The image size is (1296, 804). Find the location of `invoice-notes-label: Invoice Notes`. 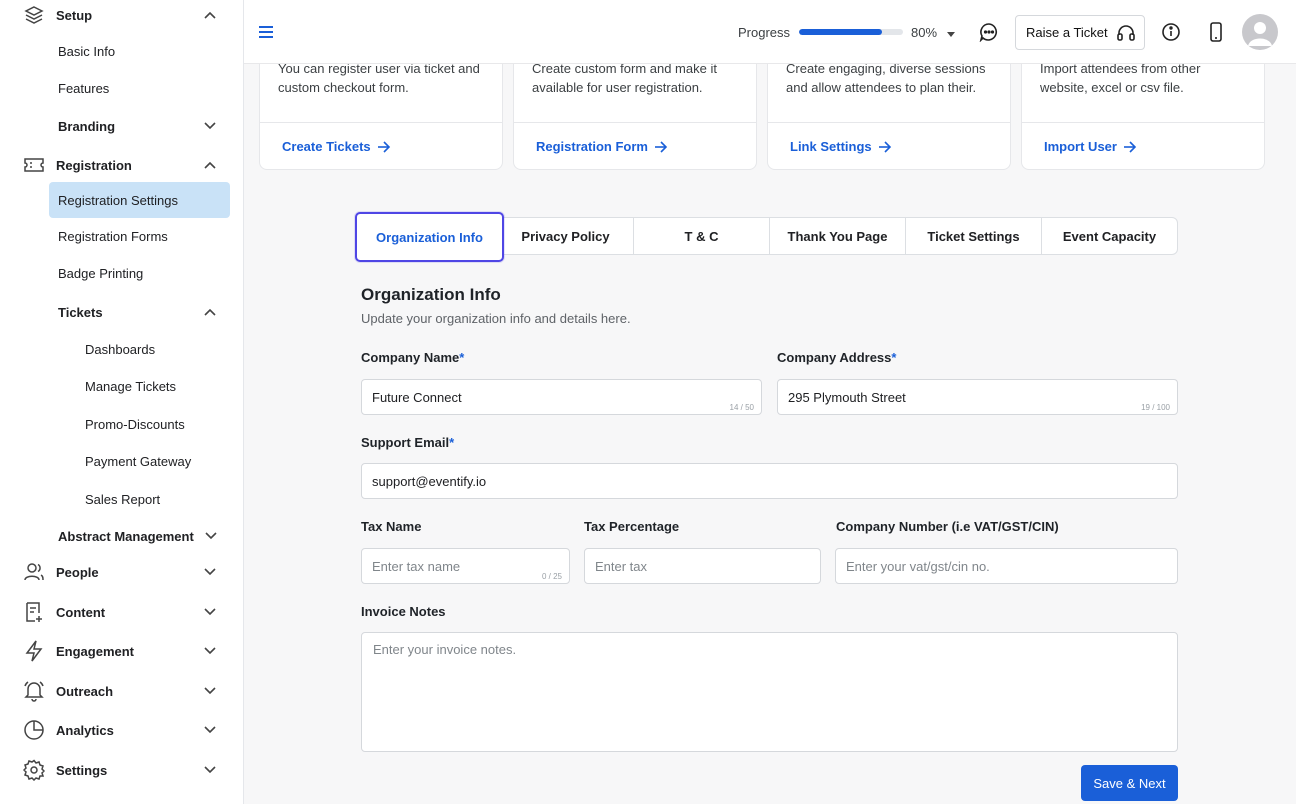

invoice-notes-label: Invoice Notes is located at coordinates (403, 611).